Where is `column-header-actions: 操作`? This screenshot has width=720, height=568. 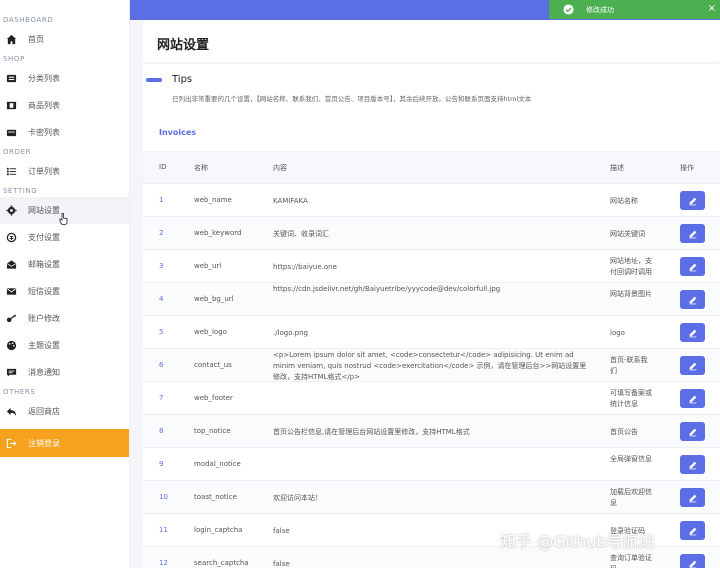 column-header-actions: 操作 is located at coordinates (687, 168).